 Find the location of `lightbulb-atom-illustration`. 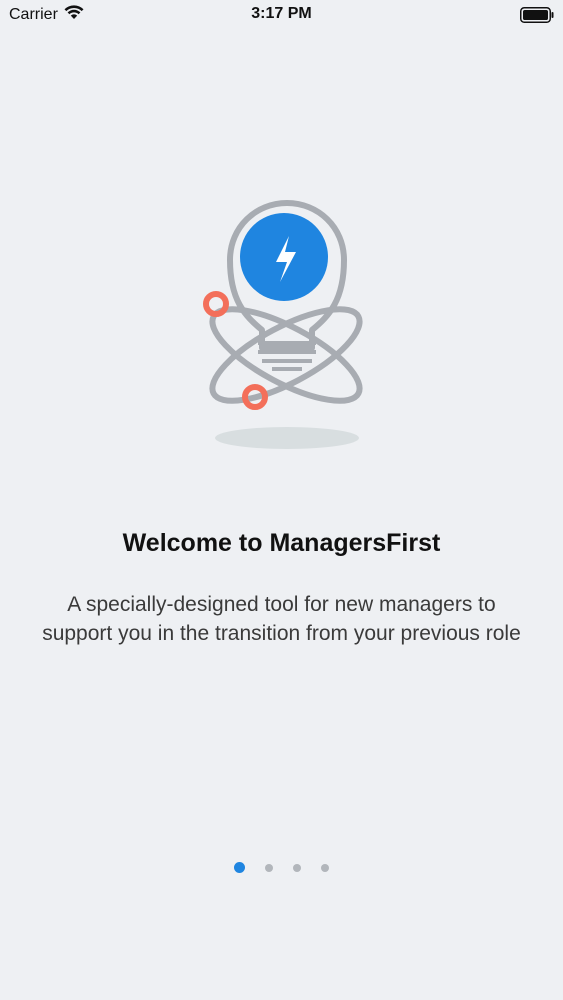

lightbulb-atom-illustration is located at coordinates (285, 325).